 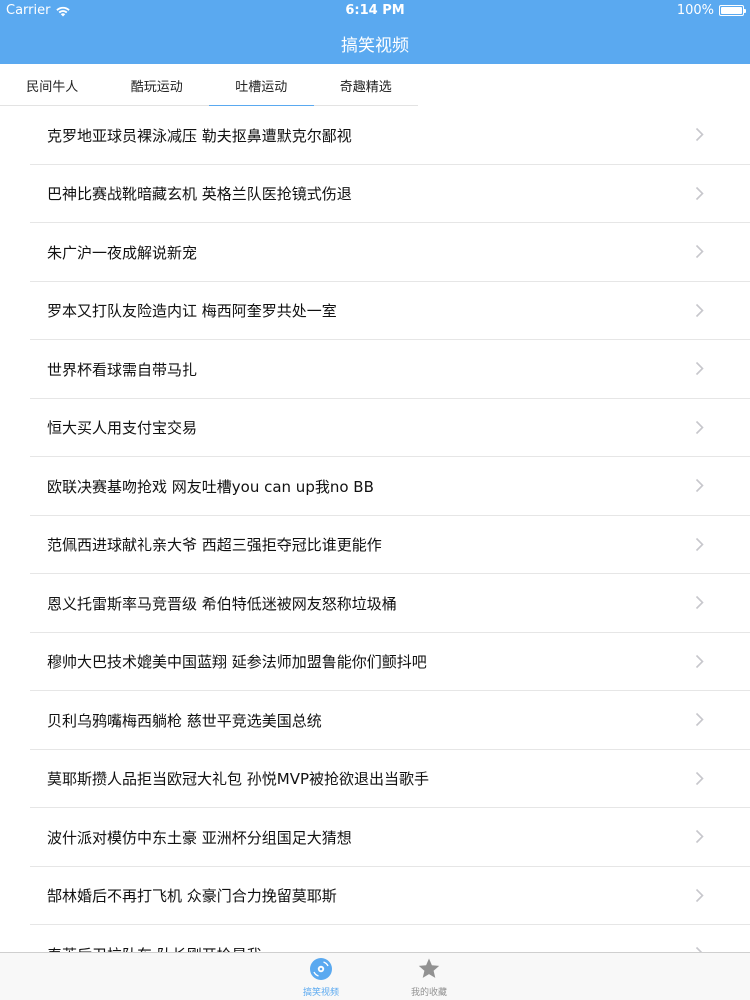 I want to click on list-item: 世界杯看球需自带马扎, so click(x=375, y=369).